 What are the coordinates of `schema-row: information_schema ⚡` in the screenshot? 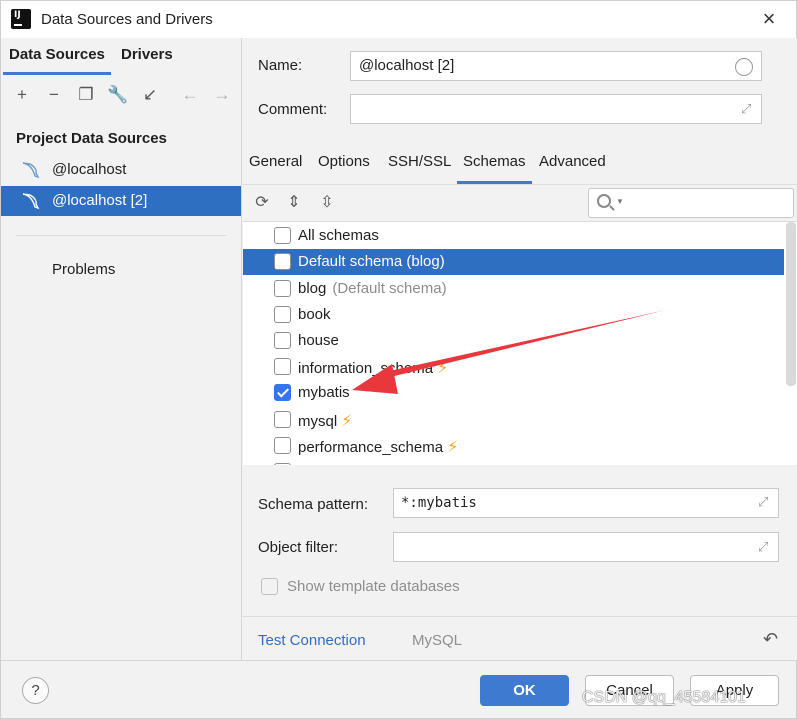 It's located at (513, 367).